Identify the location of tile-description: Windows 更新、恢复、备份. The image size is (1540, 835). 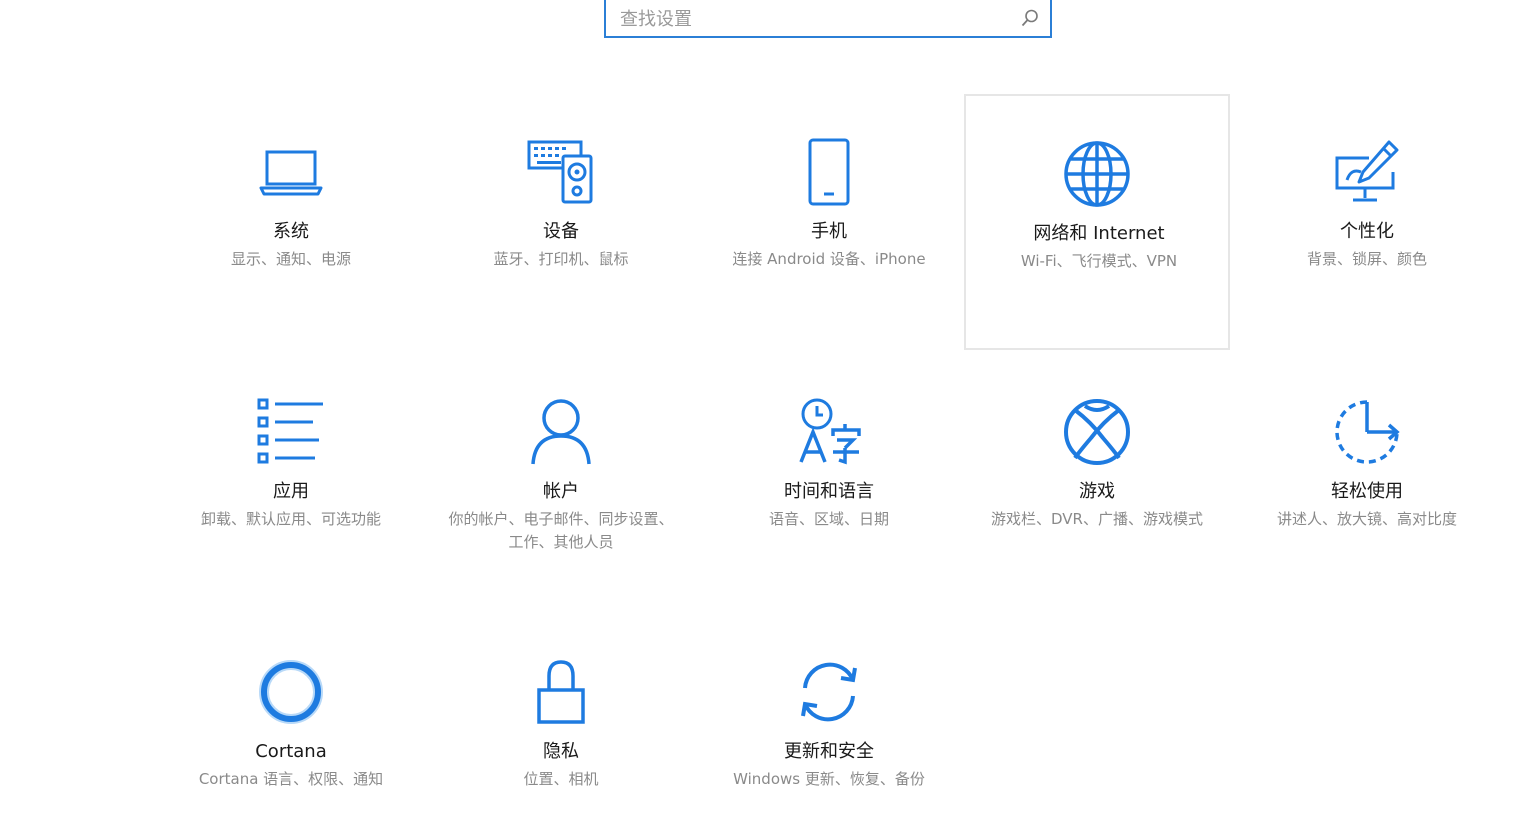
(829, 779).